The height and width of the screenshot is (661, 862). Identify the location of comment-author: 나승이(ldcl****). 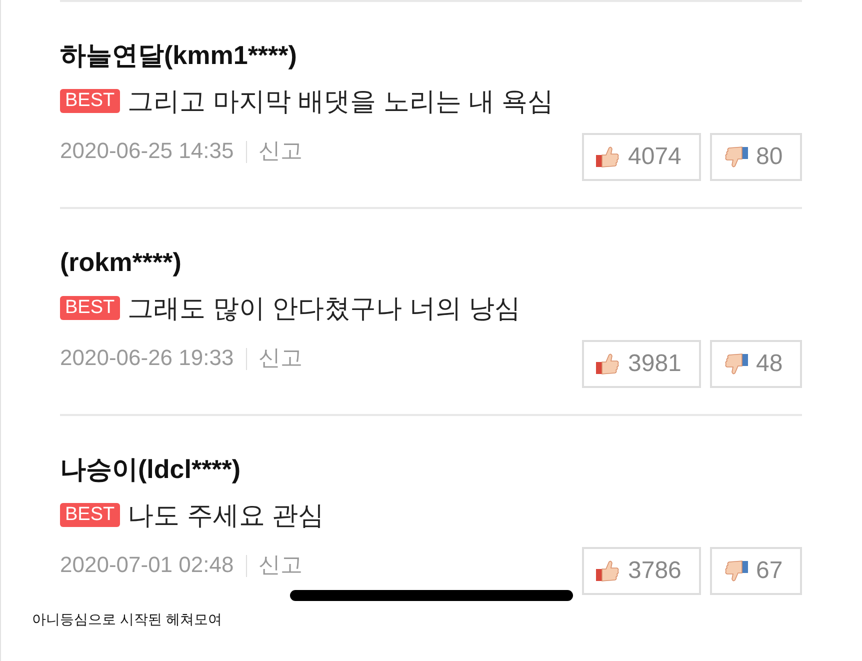
(151, 469).